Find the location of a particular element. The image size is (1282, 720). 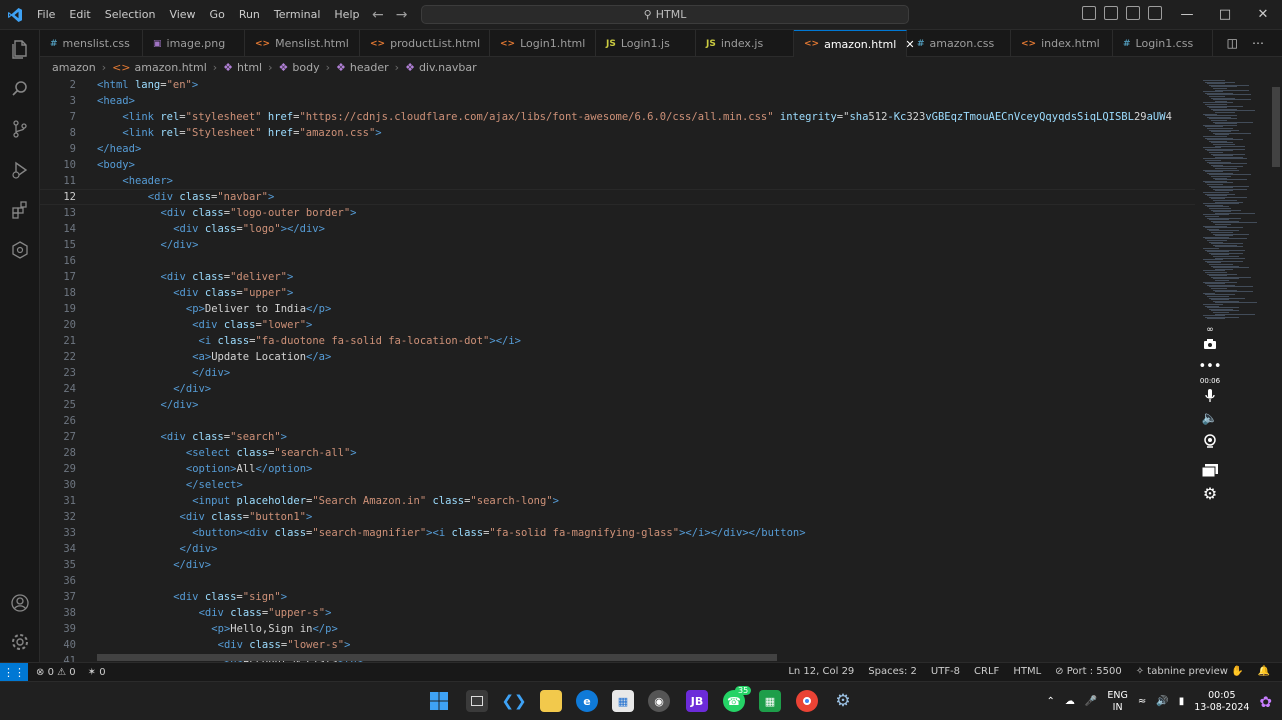

code-line: <div class="search"> is located at coordinates (224, 437).